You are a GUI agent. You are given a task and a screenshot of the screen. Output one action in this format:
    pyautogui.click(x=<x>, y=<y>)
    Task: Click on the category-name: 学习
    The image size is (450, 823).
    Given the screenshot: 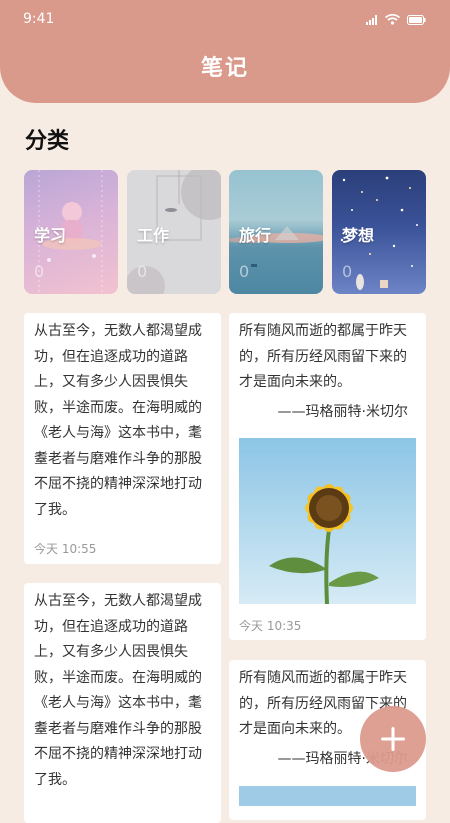 What is the action you would take?
    pyautogui.click(x=50, y=235)
    